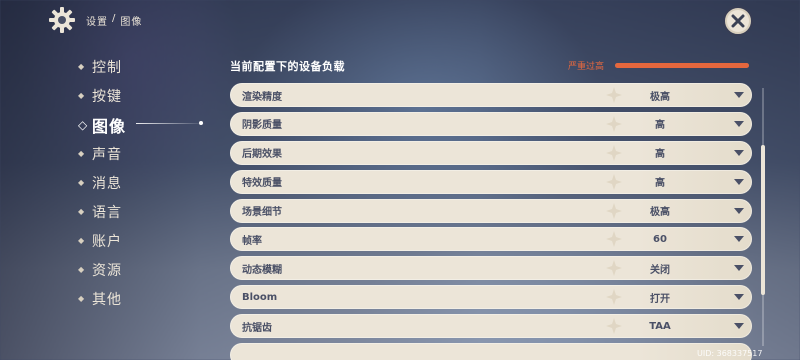 This screenshot has width=800, height=360. I want to click on sidebar-item-label: 声音, so click(107, 154).